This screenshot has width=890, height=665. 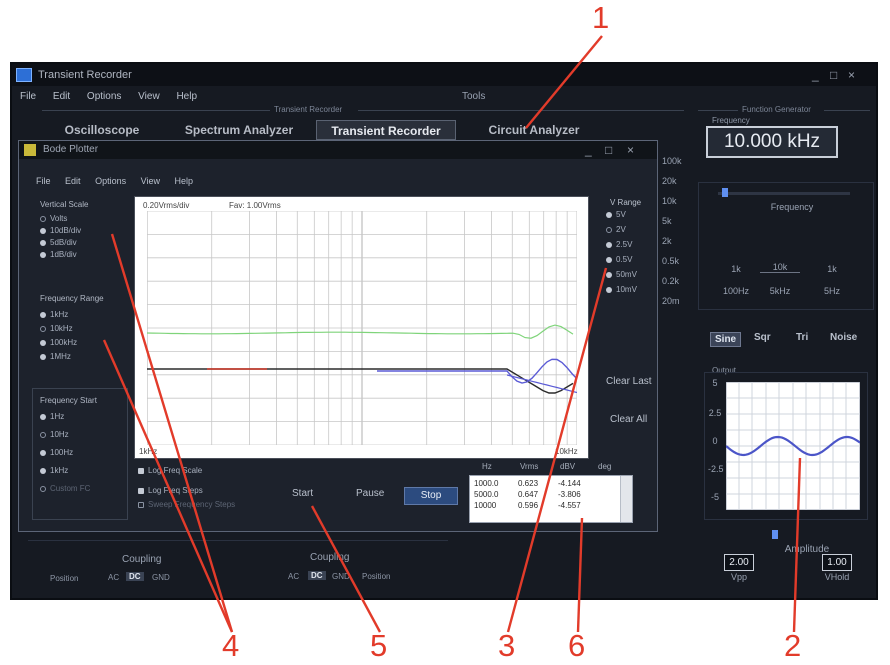 I want to click on annotation-number-5: 5, so click(x=379, y=645).